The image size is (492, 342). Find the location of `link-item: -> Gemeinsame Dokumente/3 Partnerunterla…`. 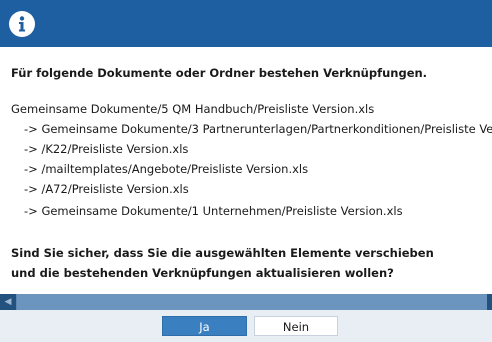

link-item: -> Gemeinsame Dokumente/3 Partnerunterla… is located at coordinates (258, 129).